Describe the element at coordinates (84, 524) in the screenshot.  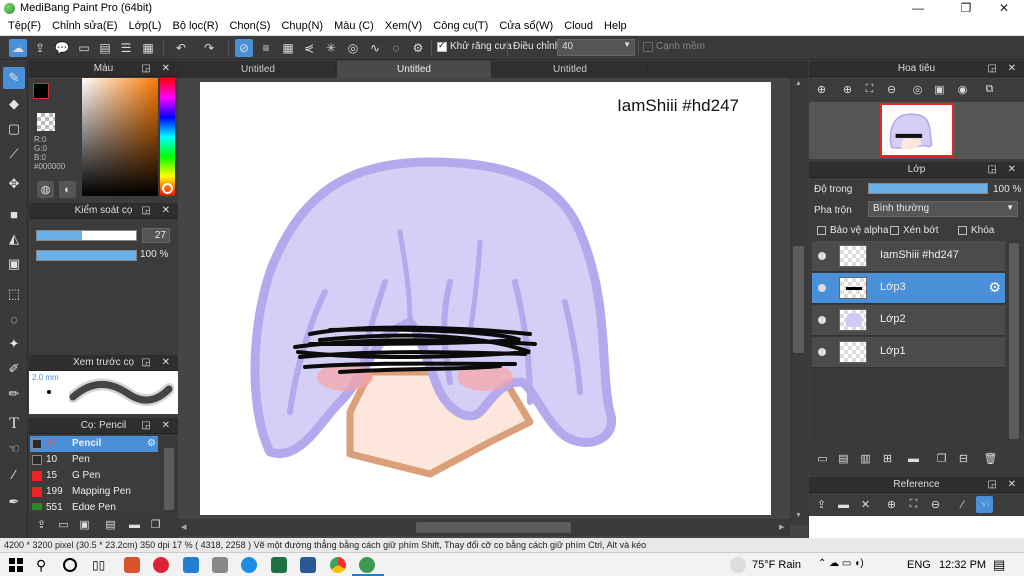
I see `add-brush-icon: ▣` at that location.